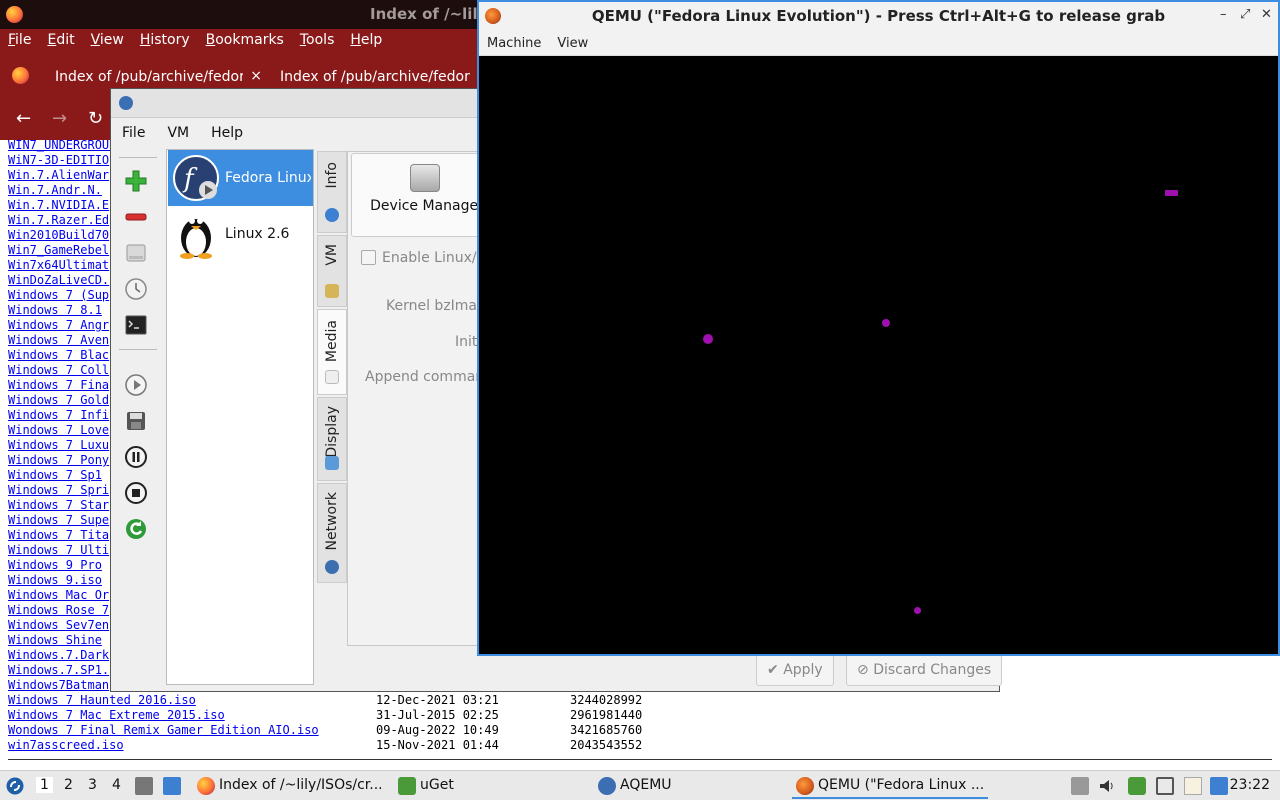 Image resolution: width=1280 pixels, height=800 pixels. What do you see at coordinates (58, 685) in the screenshot?
I see `file-link: Windows7Batman` at bounding box center [58, 685].